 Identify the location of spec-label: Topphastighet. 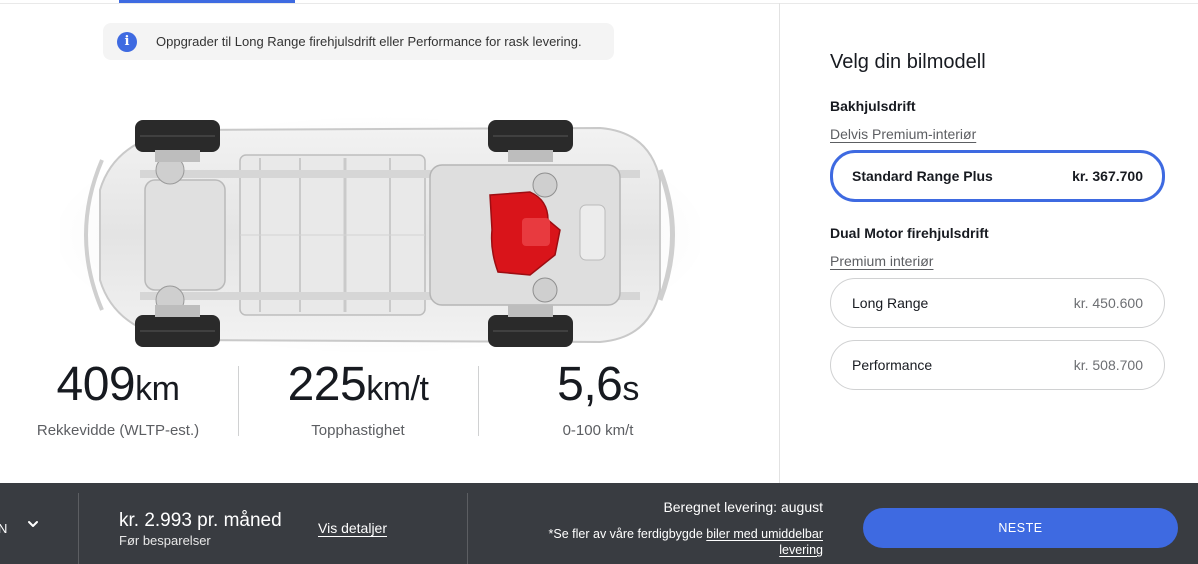
(358, 430).